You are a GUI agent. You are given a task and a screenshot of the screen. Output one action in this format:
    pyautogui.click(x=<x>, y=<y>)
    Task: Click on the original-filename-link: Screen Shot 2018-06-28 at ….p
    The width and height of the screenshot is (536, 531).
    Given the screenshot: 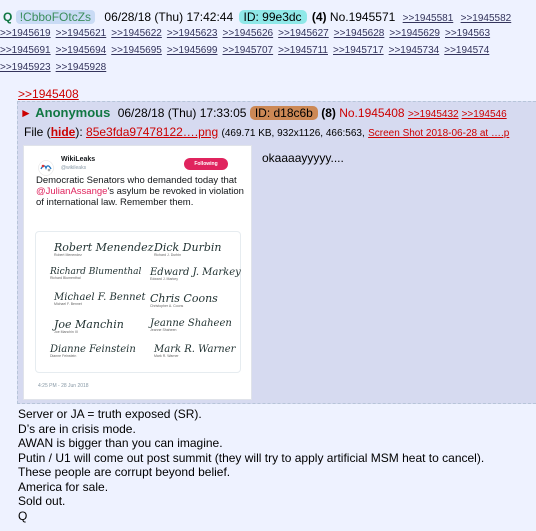 What is the action you would take?
    pyautogui.click(x=438, y=133)
    